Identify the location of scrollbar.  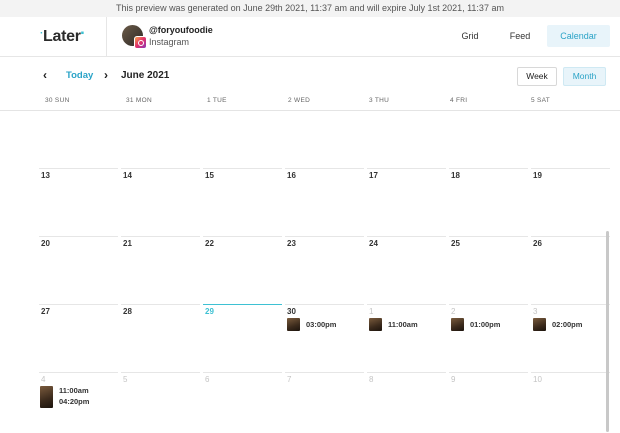
(607, 331).